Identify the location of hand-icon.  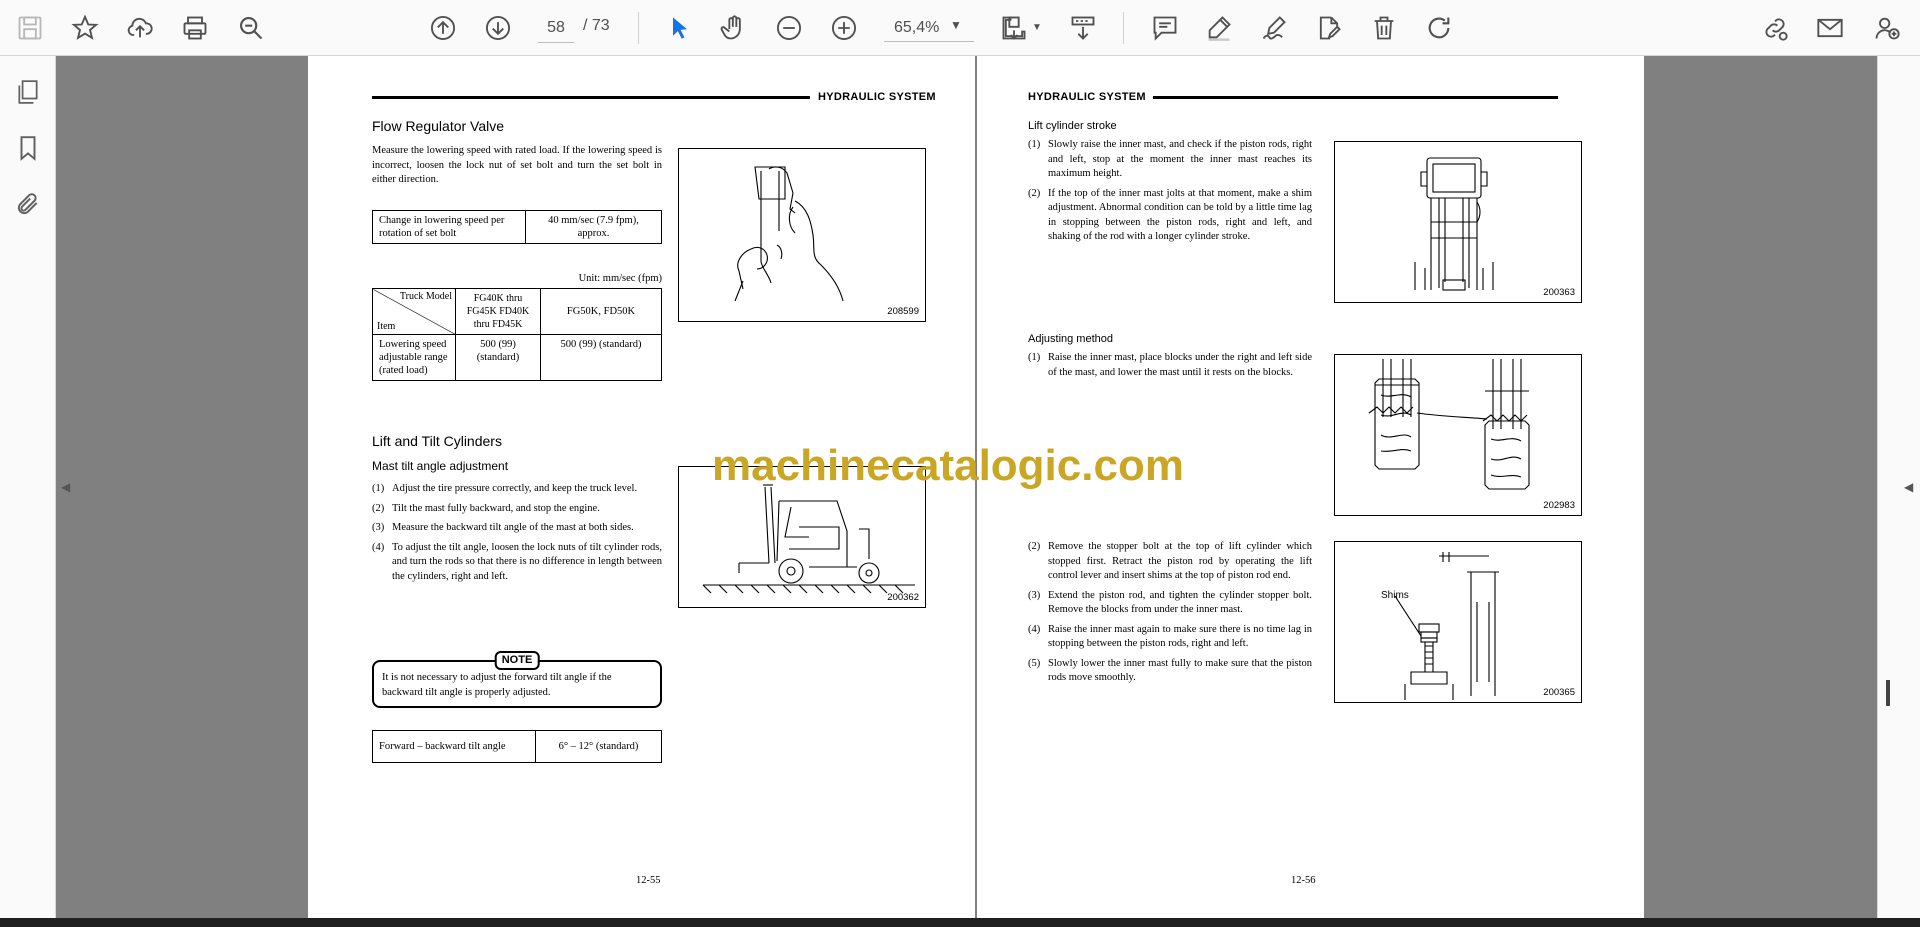
(734, 28).